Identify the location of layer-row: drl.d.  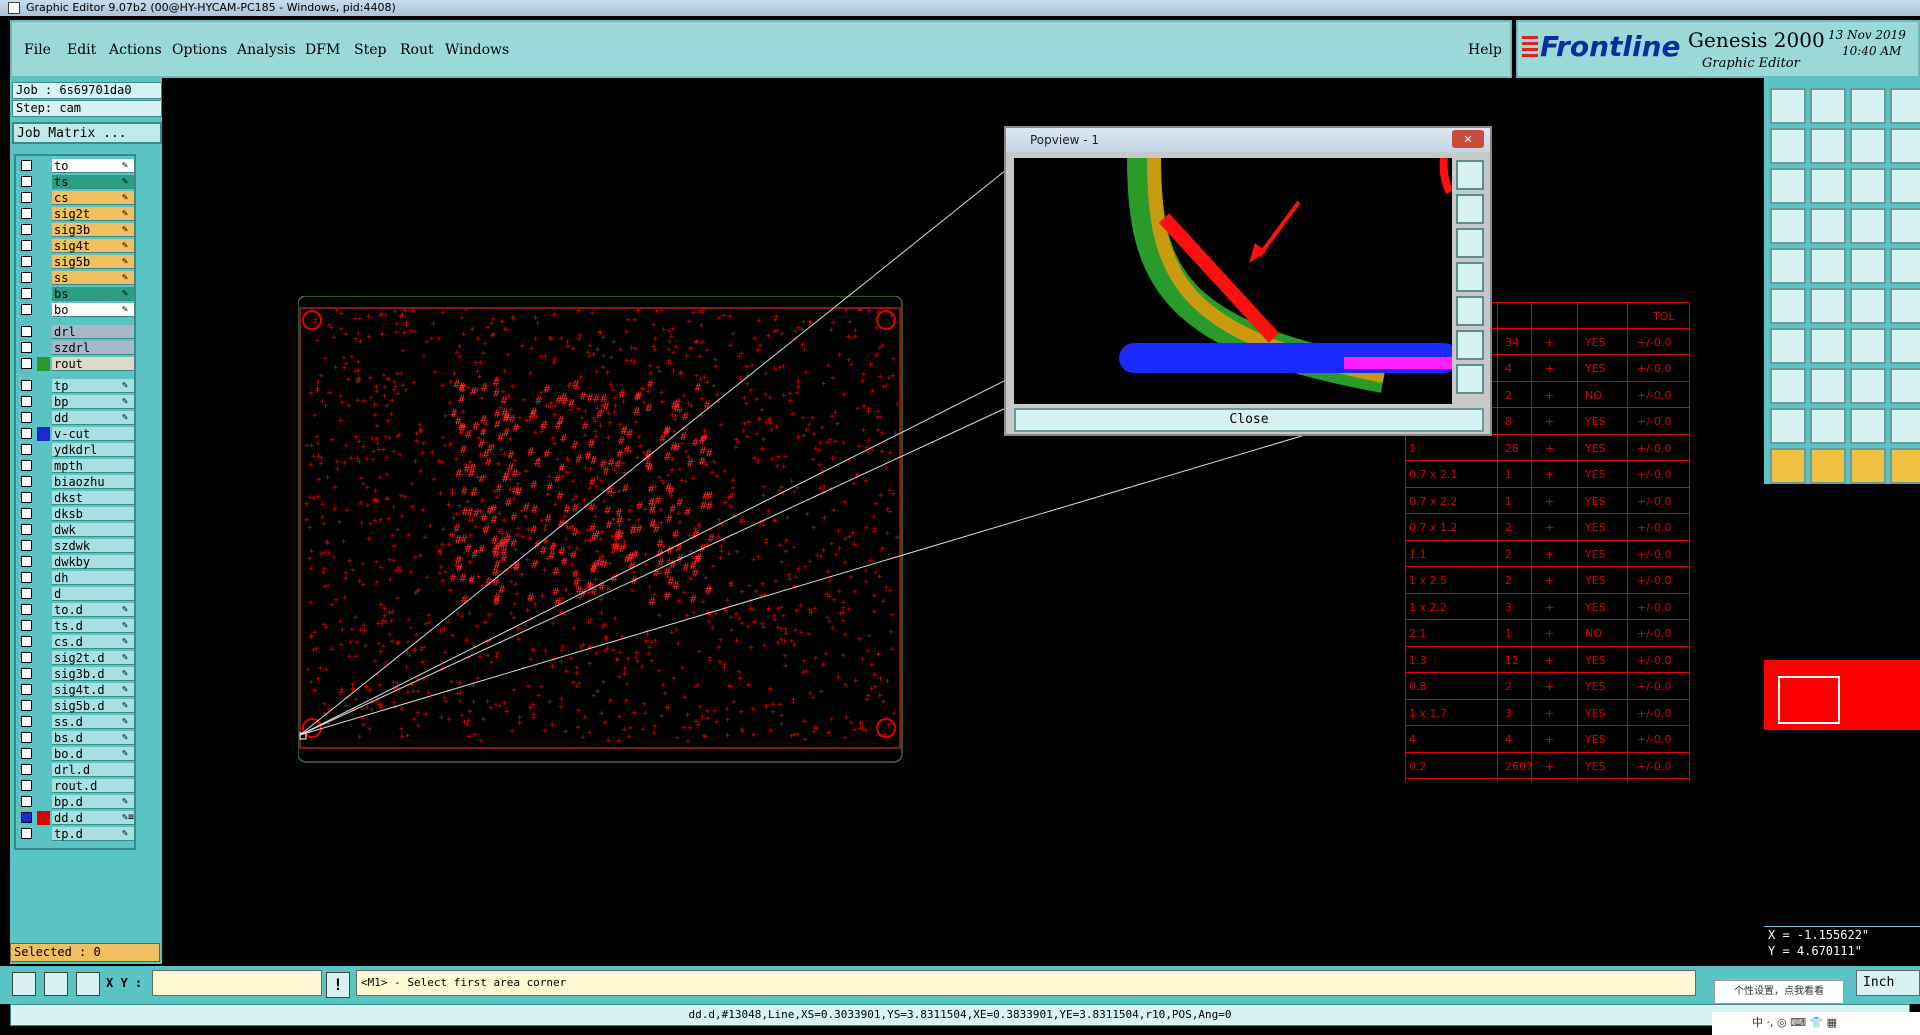
(76, 770).